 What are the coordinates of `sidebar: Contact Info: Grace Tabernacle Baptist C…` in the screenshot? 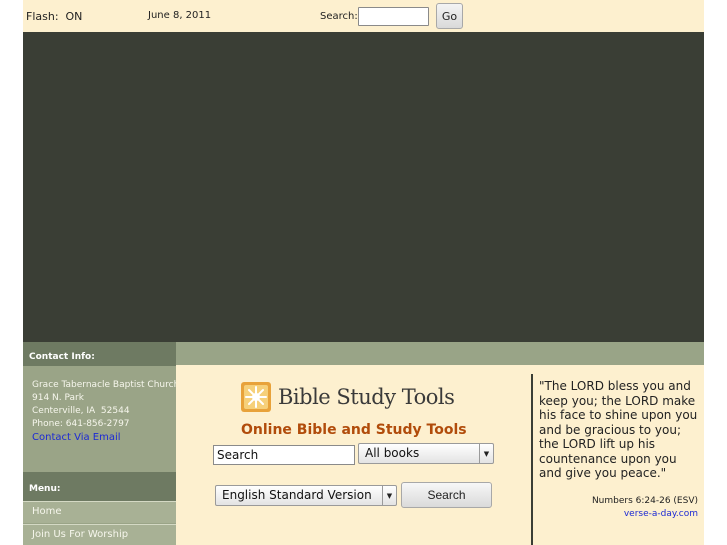 It's located at (101, 443).